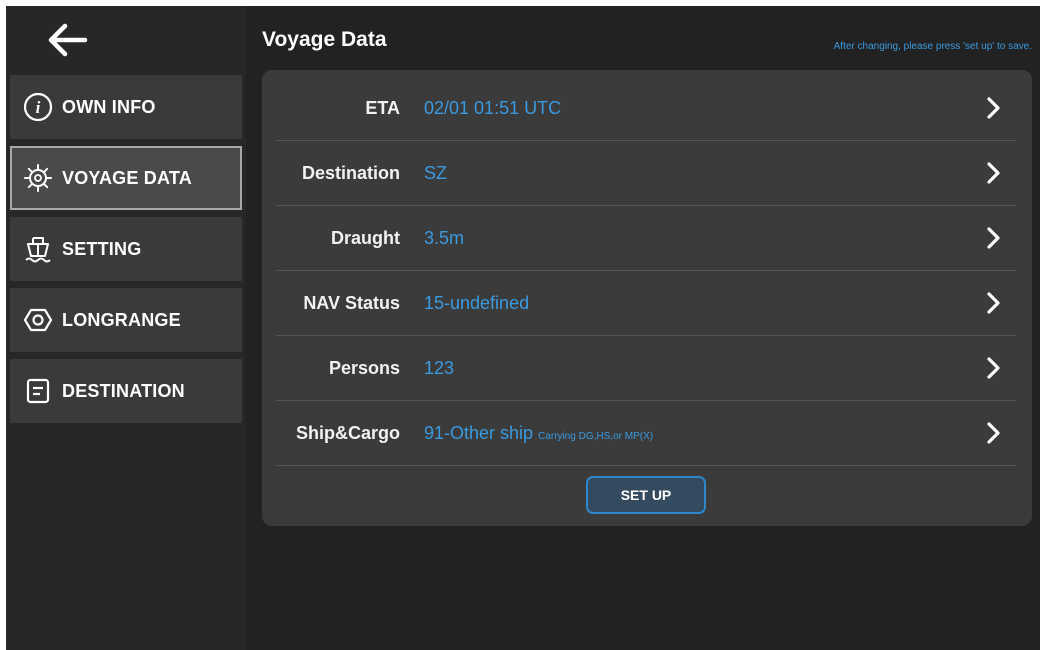 The image size is (1040, 650). Describe the element at coordinates (364, 367) in the screenshot. I see `field-label: Persons` at that location.